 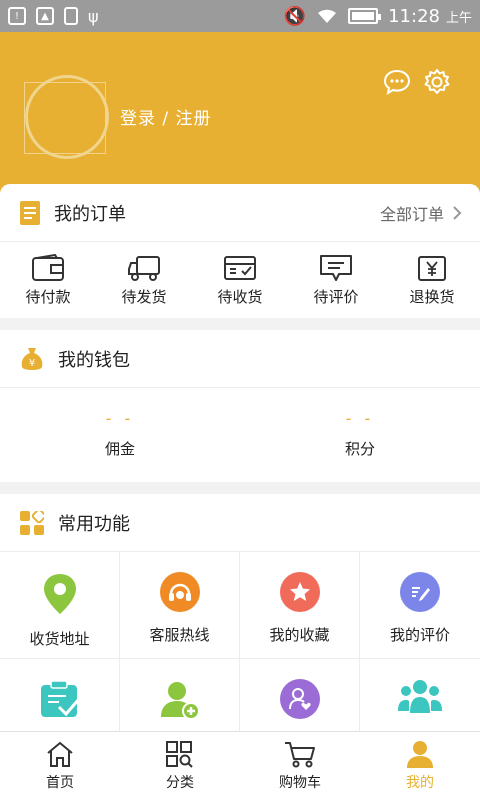 What do you see at coordinates (48, 296) in the screenshot?
I see `order-item-label: 待付款` at bounding box center [48, 296].